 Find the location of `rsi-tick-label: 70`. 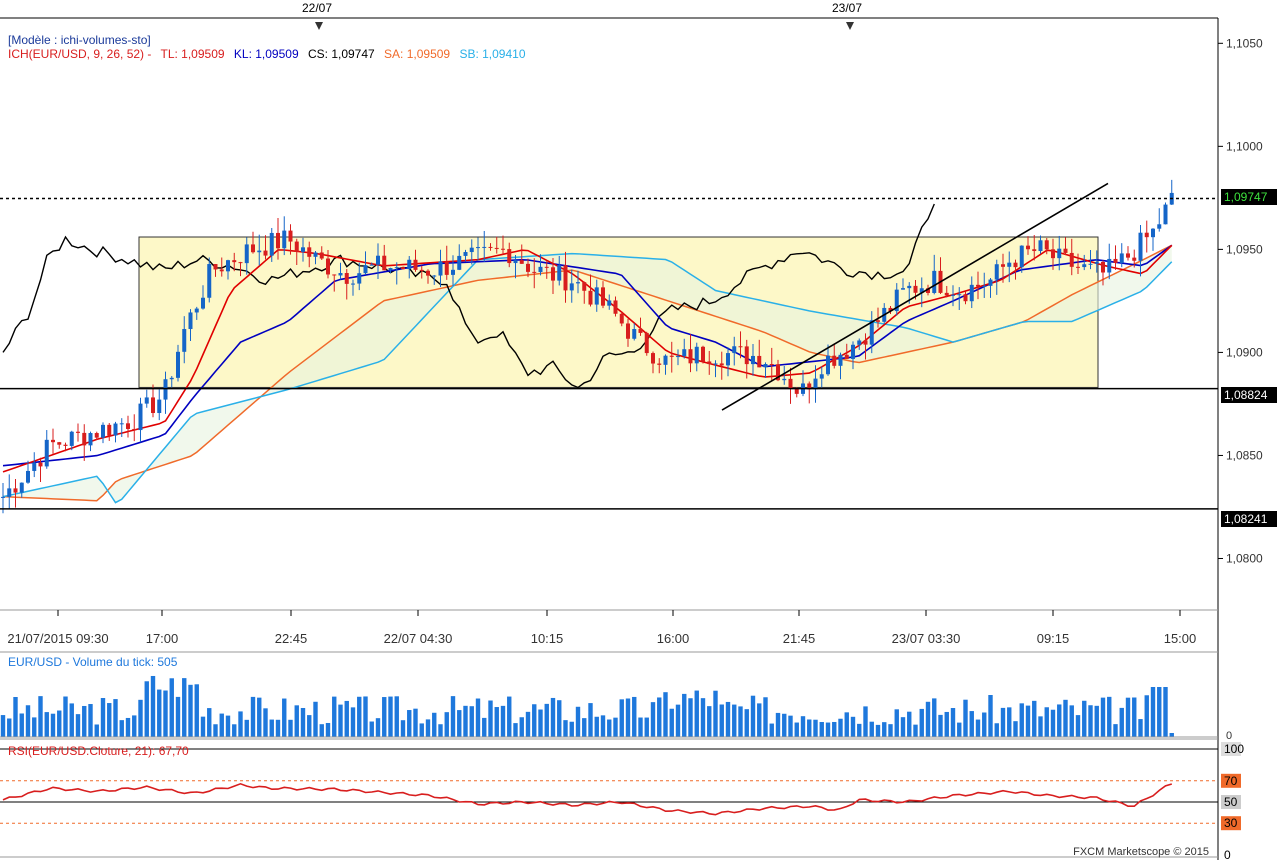

rsi-tick-label: 70 is located at coordinates (1231, 781).